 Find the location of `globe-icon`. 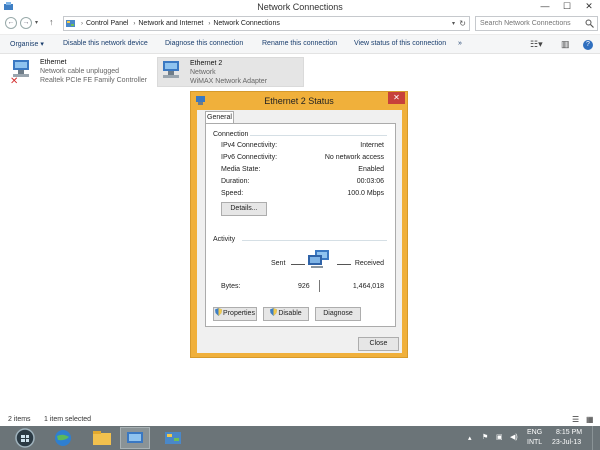

globe-icon is located at coordinates (63, 438).